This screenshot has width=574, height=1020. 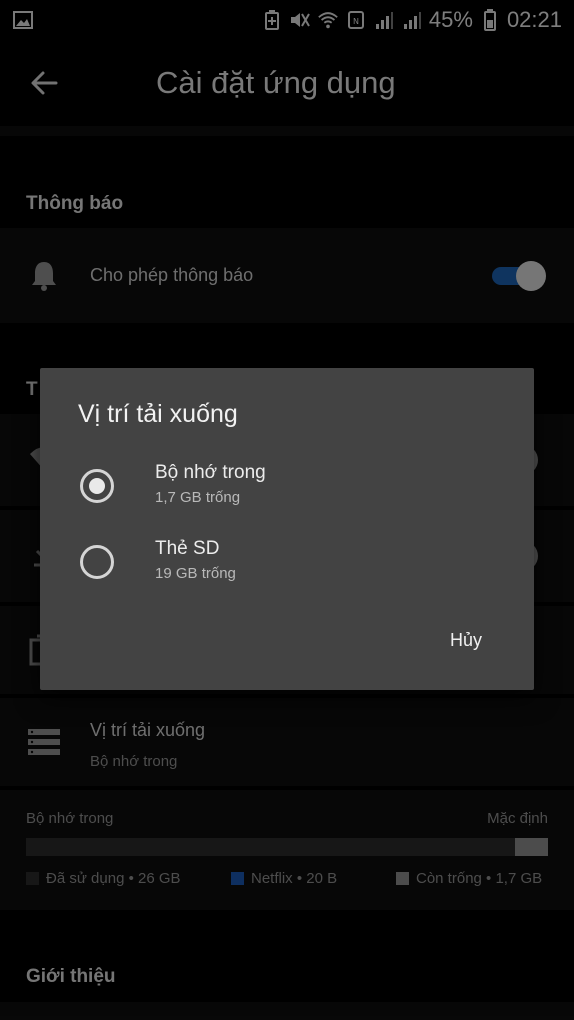 I want to click on cancel-button: Hủy, so click(x=466, y=640).